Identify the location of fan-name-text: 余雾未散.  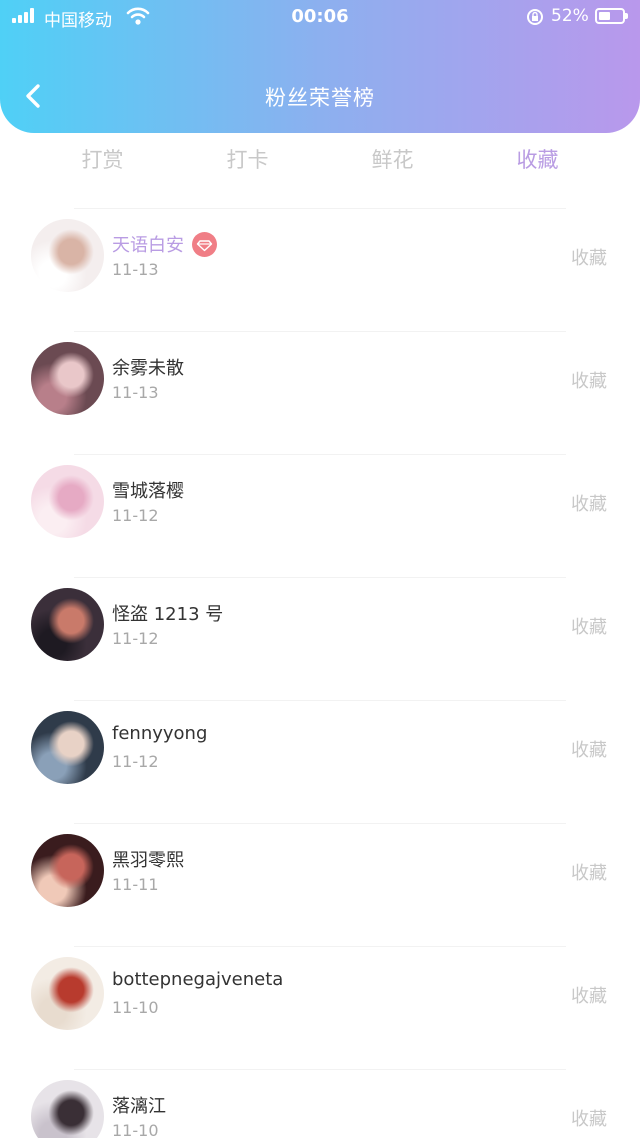
(148, 368).